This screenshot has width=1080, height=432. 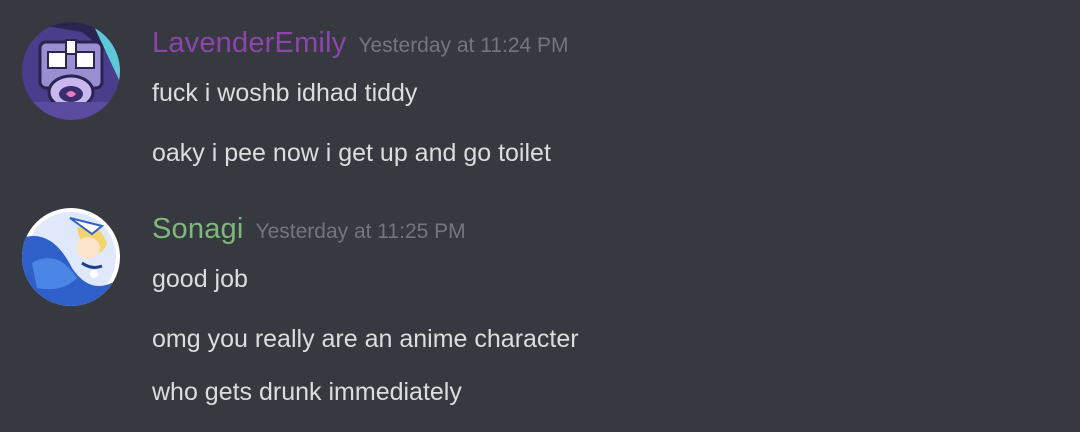 What do you see at coordinates (200, 279) in the screenshot?
I see `message-text: good job` at bounding box center [200, 279].